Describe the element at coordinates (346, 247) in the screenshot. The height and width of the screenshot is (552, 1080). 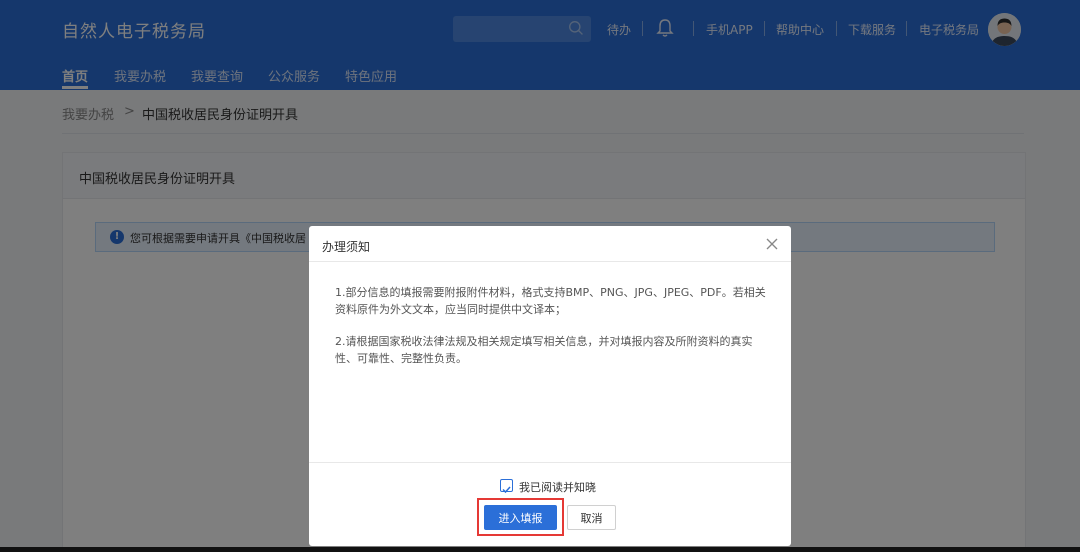
I see `dialog-title: 办理须知` at that location.